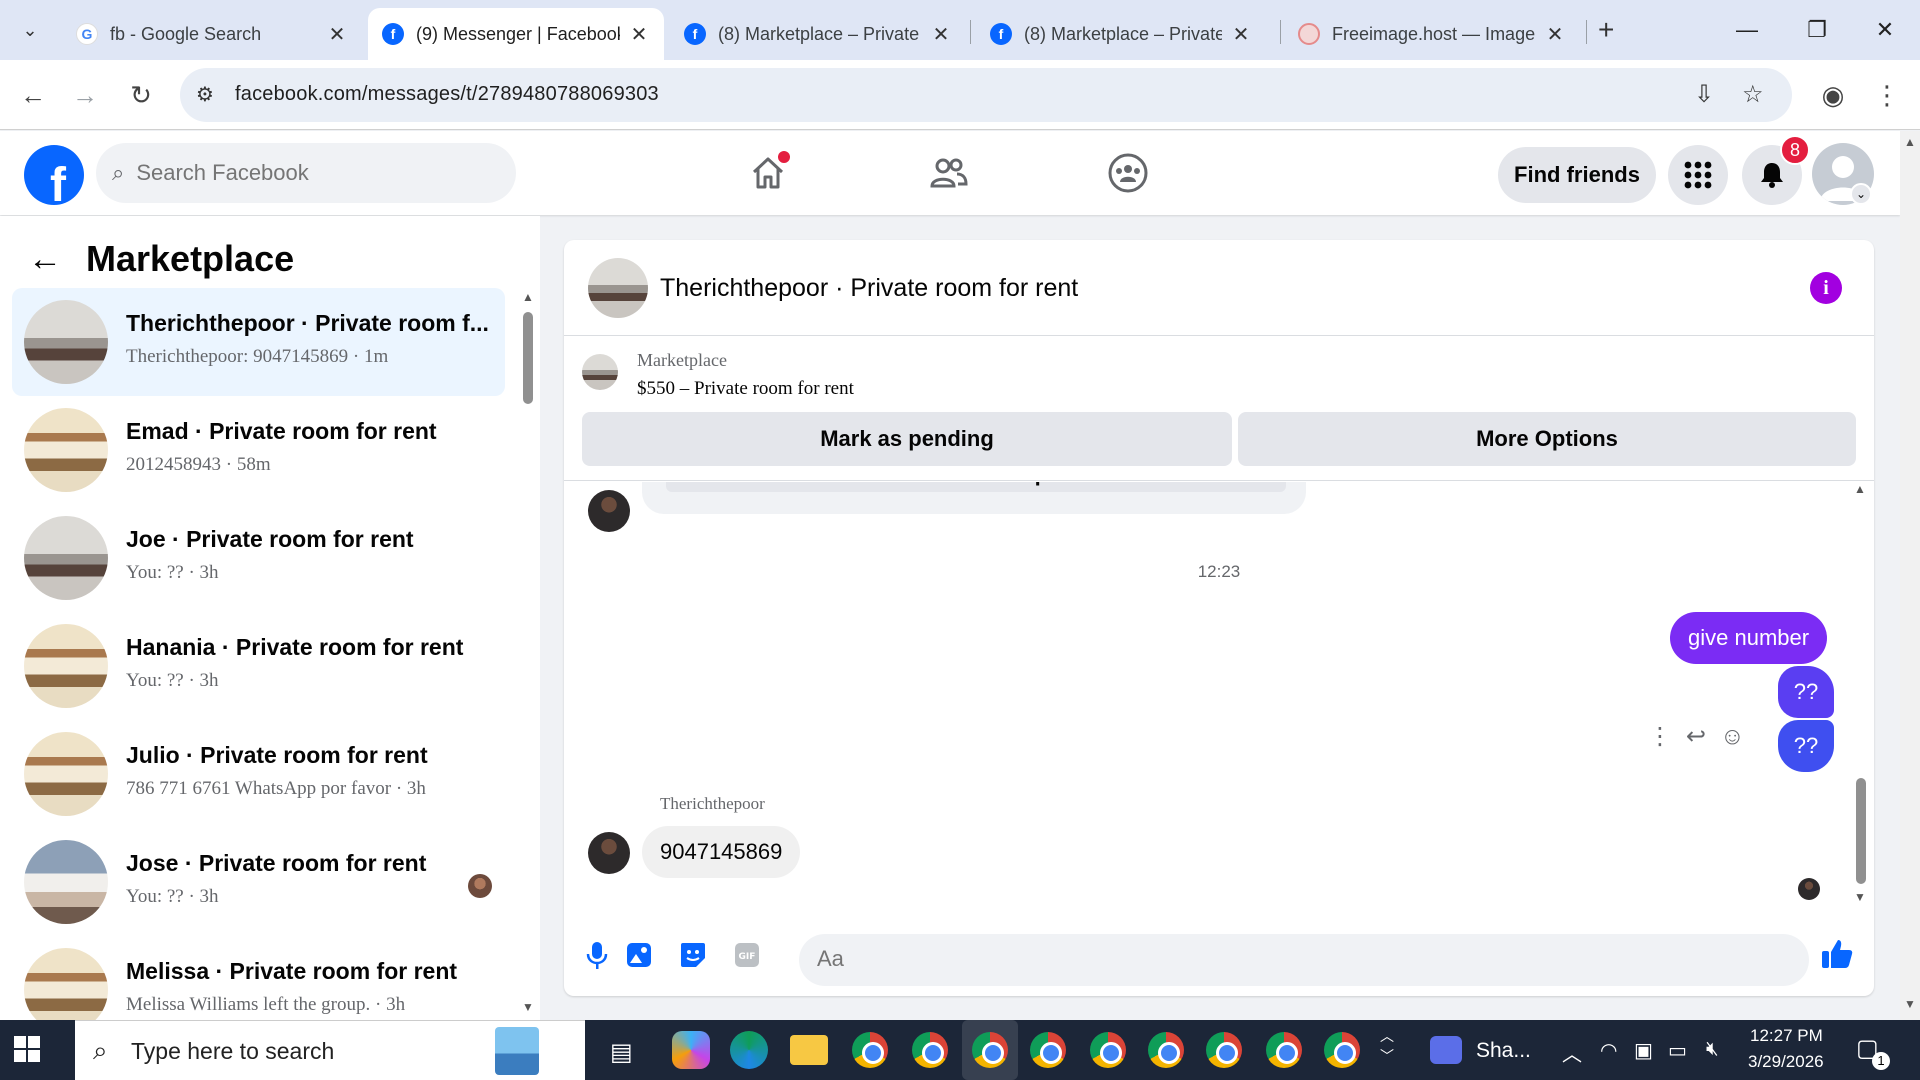 The width and height of the screenshot is (1920, 1080). What do you see at coordinates (1121, 34) in the screenshot?
I see `tab-marketplace-2: f (8) Marketplace – Private ✕` at bounding box center [1121, 34].